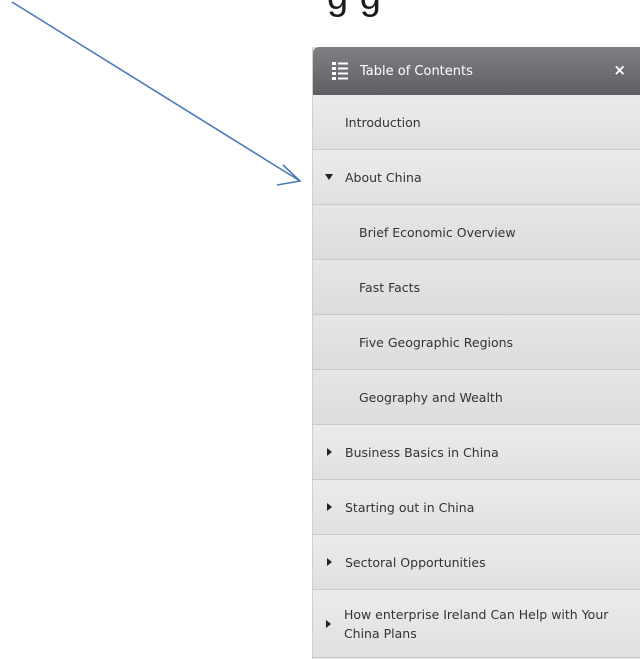  I want to click on toc-item-label: Fast Facts, so click(390, 287).